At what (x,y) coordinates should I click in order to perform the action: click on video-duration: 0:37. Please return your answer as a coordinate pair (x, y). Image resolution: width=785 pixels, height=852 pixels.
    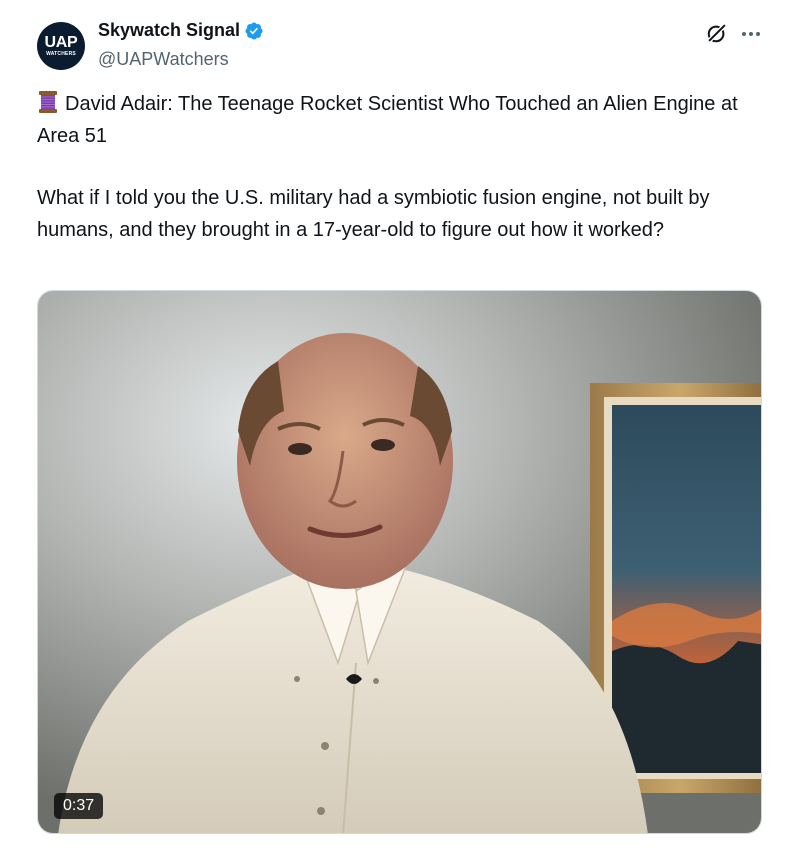
    Looking at the image, I should click on (79, 806).